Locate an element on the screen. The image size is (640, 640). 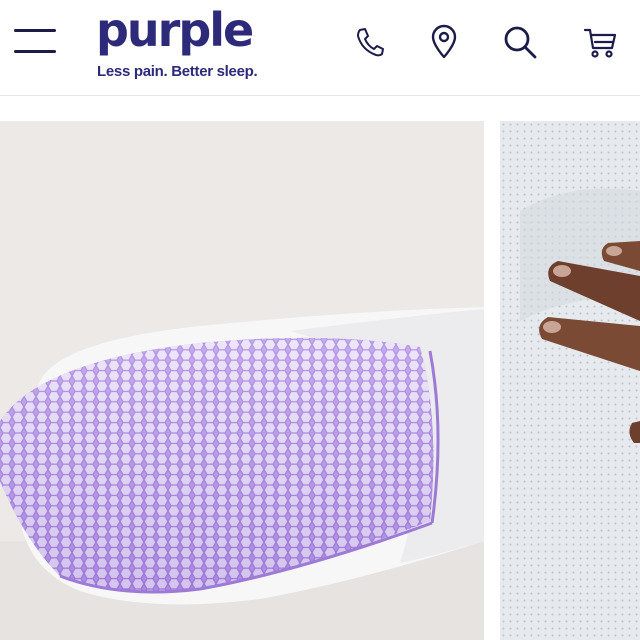
brand-logo: purple is located at coordinates (175, 30).